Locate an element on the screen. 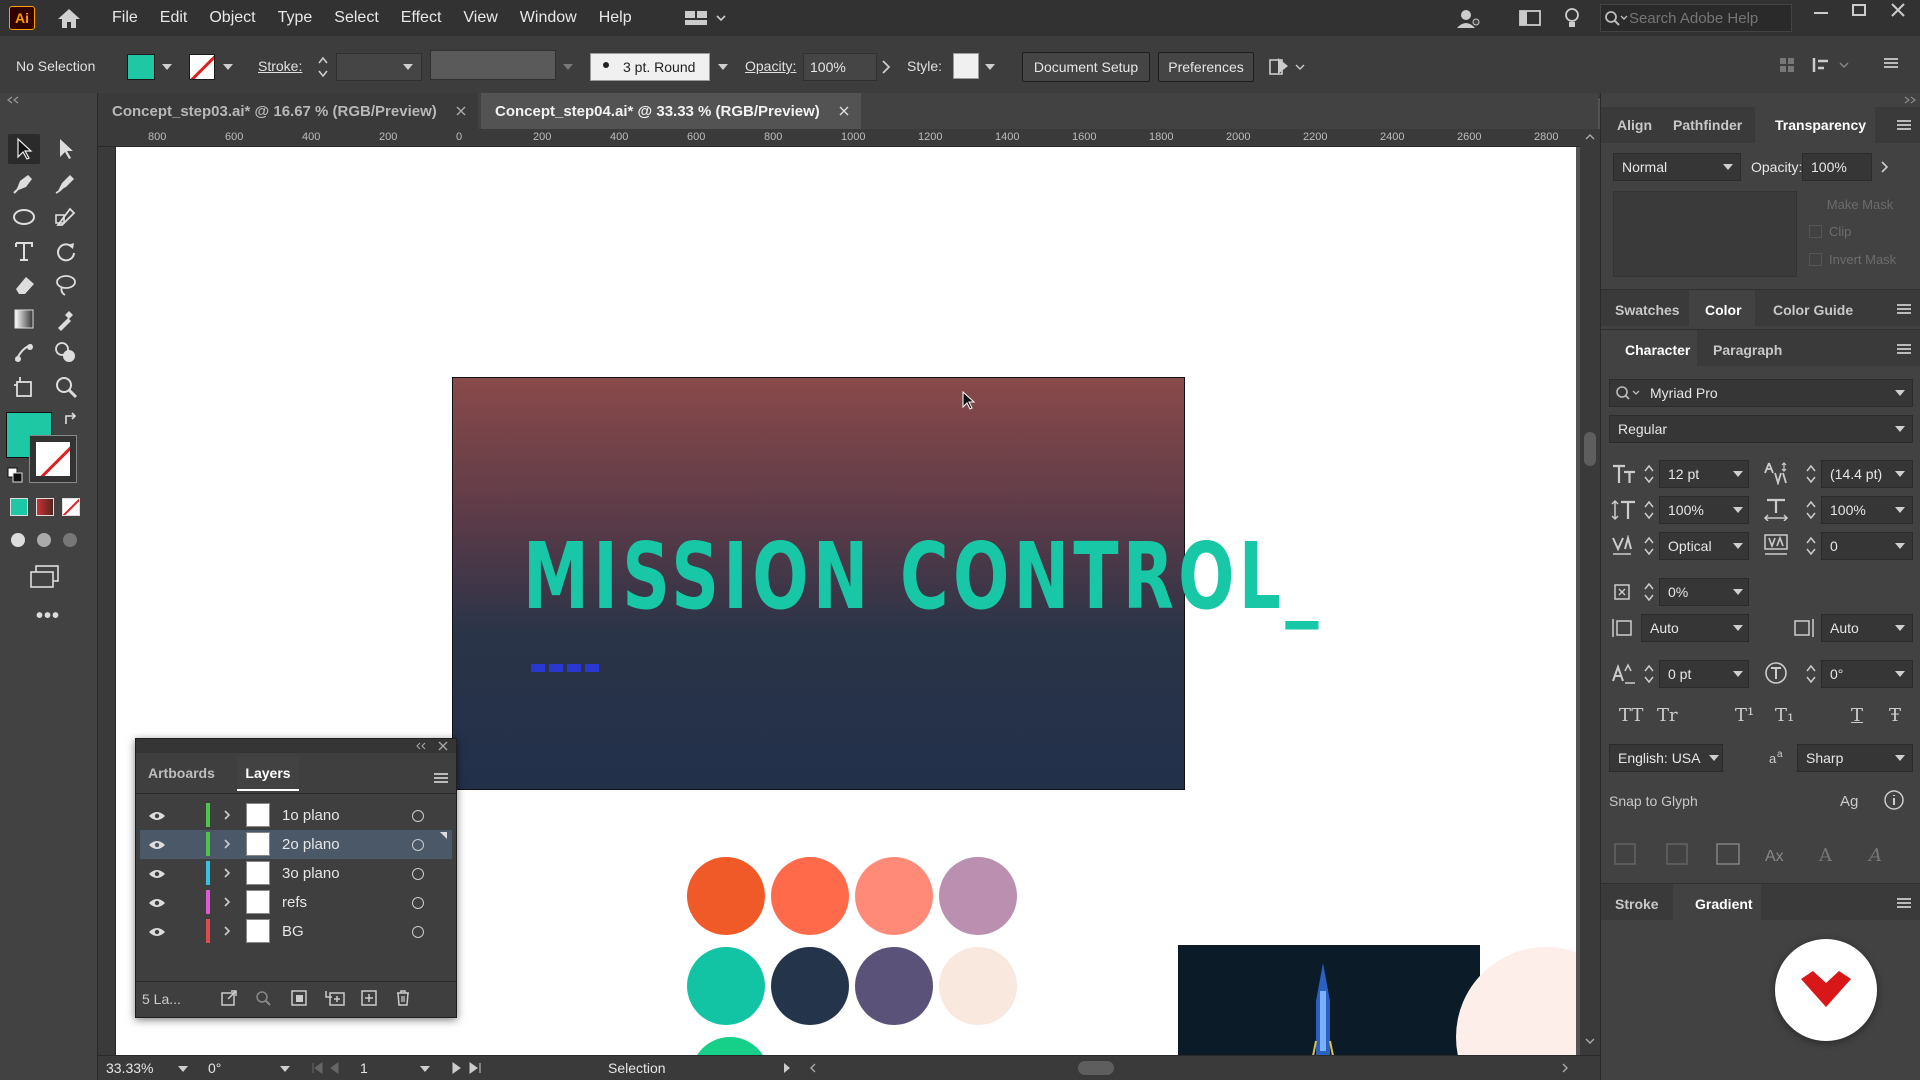  menu-select: Select is located at coordinates (356, 18).